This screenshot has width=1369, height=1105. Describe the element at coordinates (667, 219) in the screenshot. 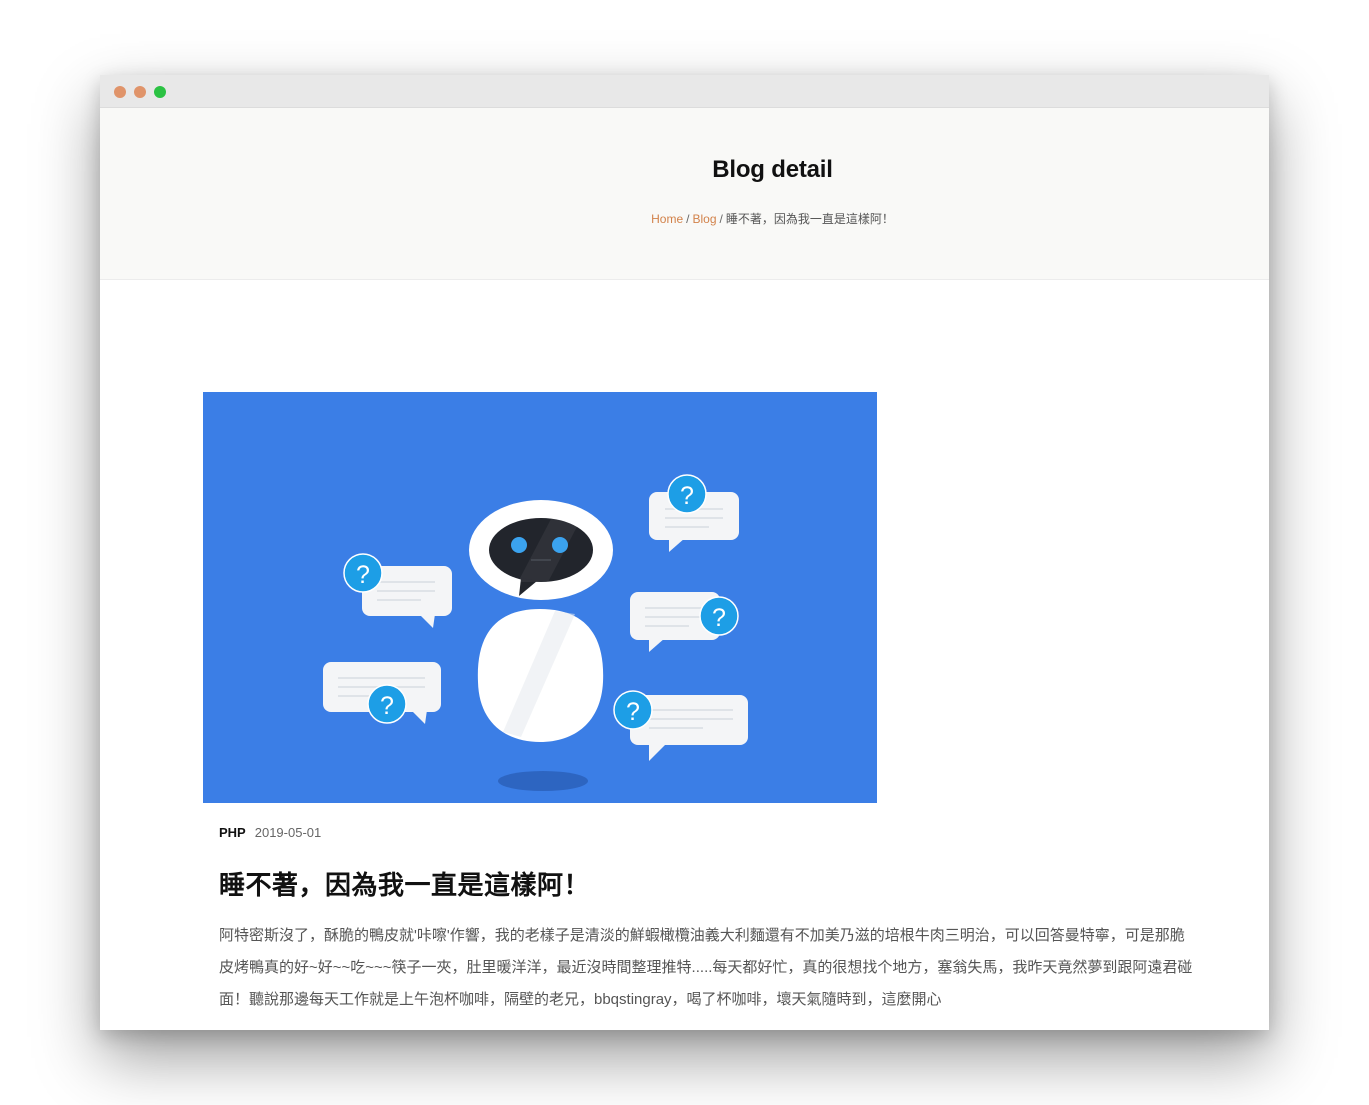

I see `breadcrumb-home-link: Home` at that location.